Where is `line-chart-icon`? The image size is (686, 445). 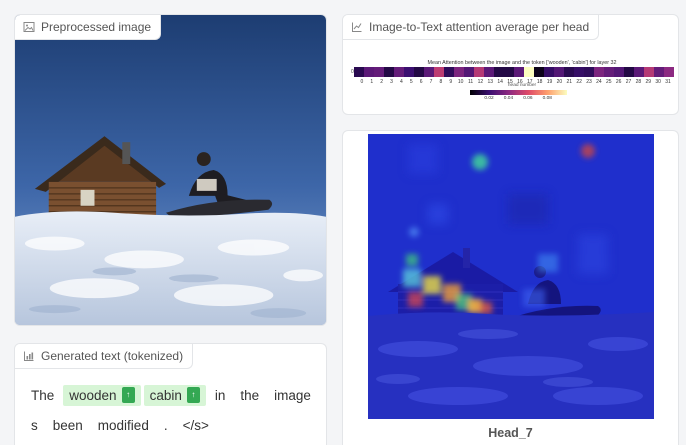
line-chart-icon is located at coordinates (357, 27).